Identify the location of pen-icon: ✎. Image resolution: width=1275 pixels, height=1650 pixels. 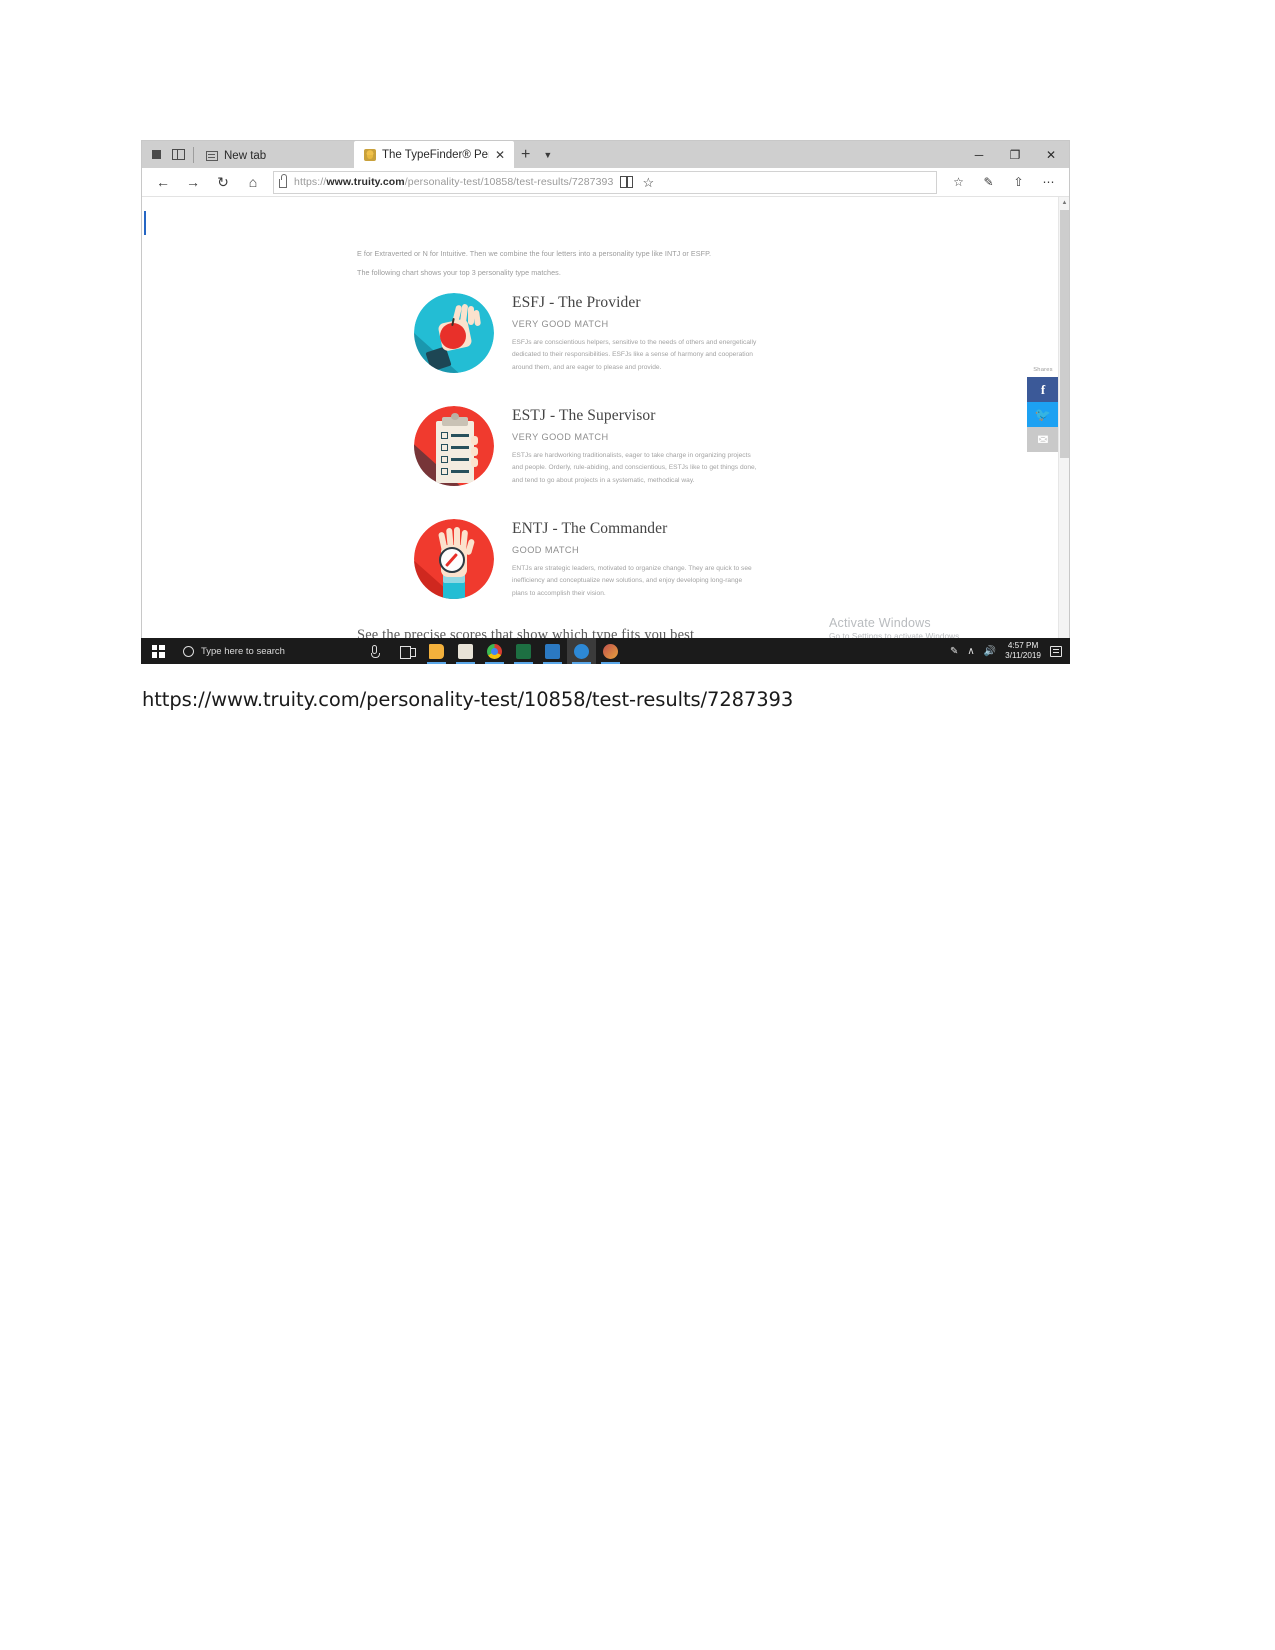
(954, 651).